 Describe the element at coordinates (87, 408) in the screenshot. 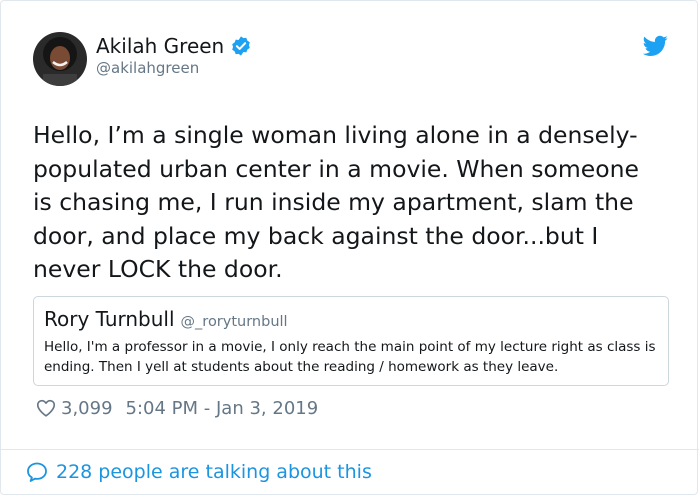

I see `like-count: 3,099` at that location.